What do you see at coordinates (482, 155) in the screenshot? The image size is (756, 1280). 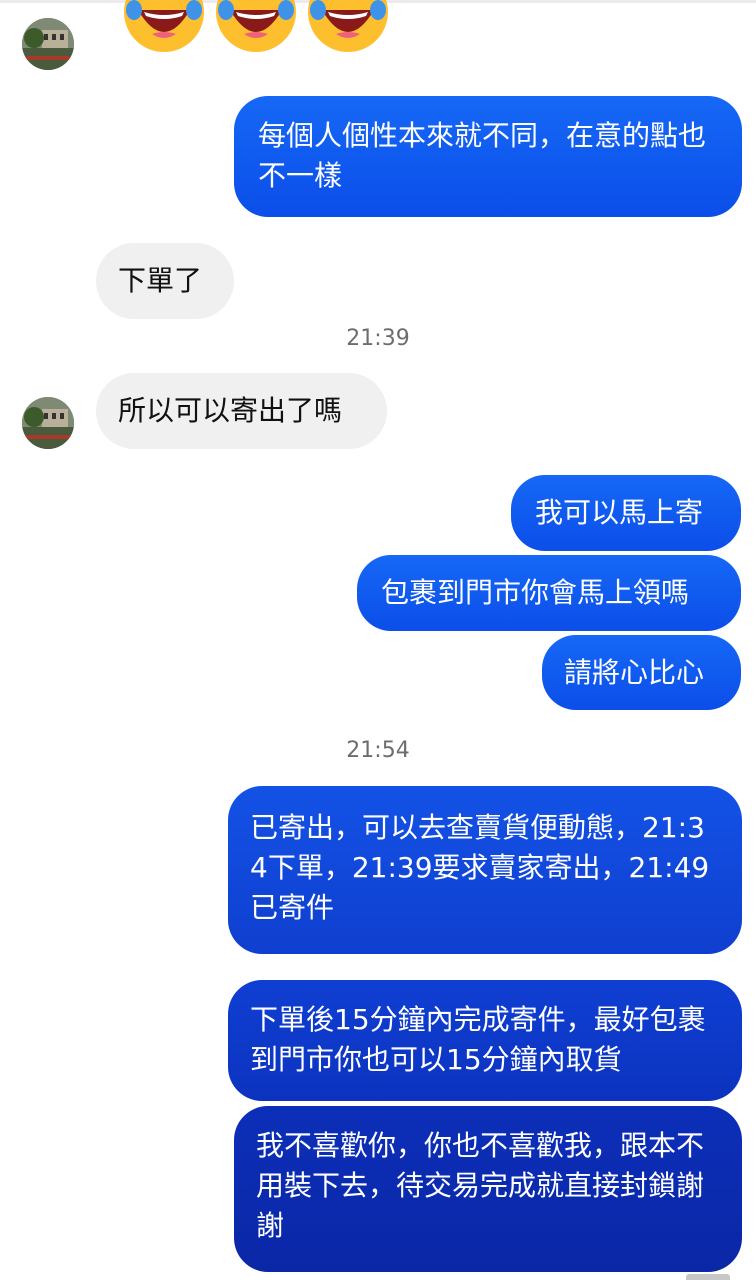 I see `message-text: 每個人個性本來就不同，在意的點也不一樣` at bounding box center [482, 155].